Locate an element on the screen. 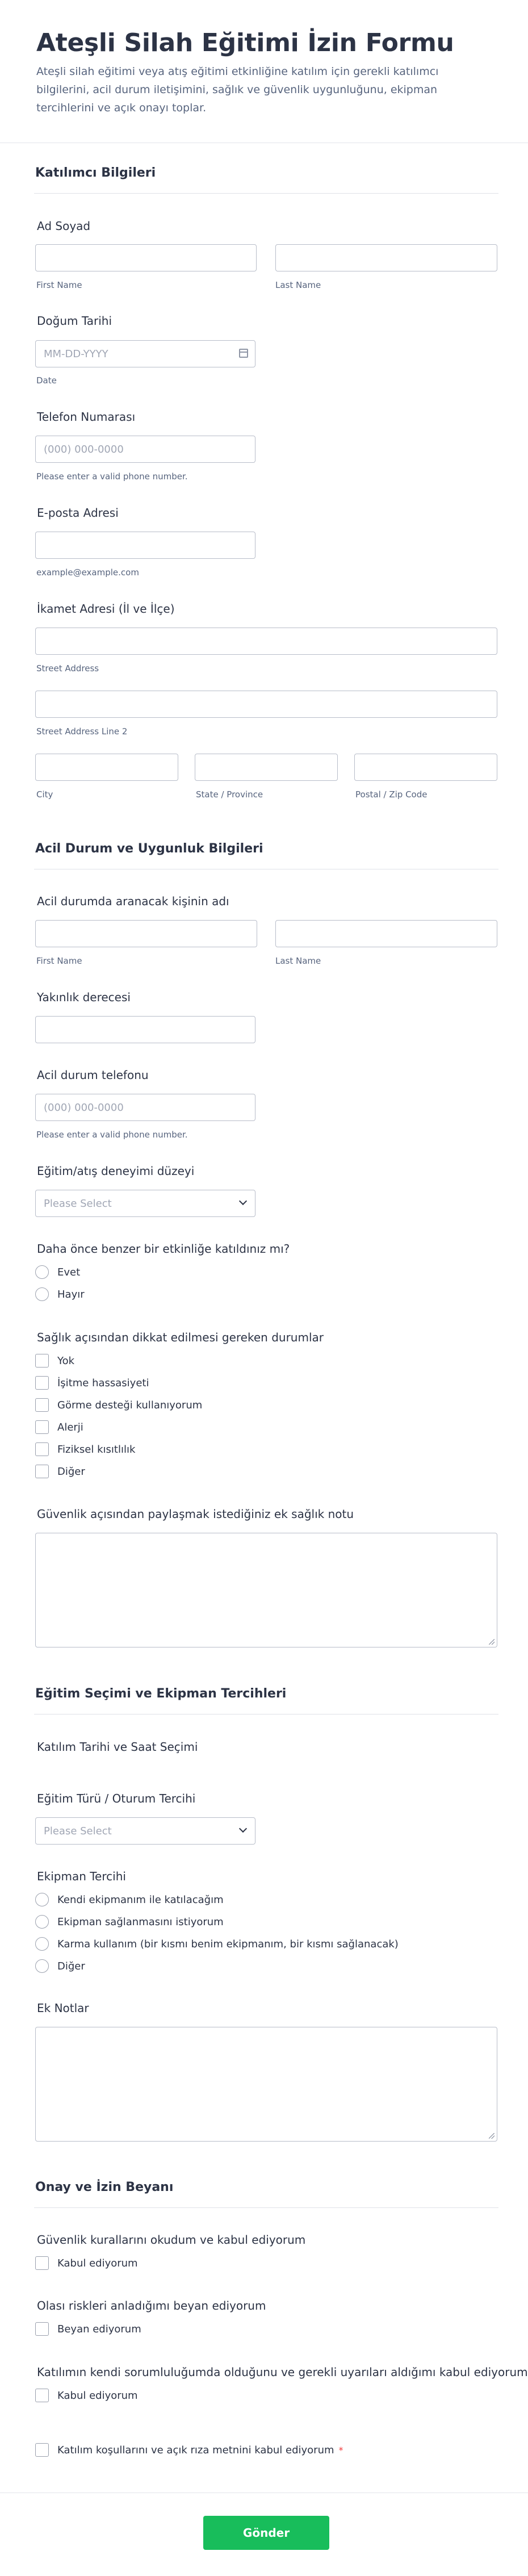 The height and width of the screenshot is (2576, 528). equipment-option: Ekipman sağlanmasını istiyorum is located at coordinates (130, 1921).